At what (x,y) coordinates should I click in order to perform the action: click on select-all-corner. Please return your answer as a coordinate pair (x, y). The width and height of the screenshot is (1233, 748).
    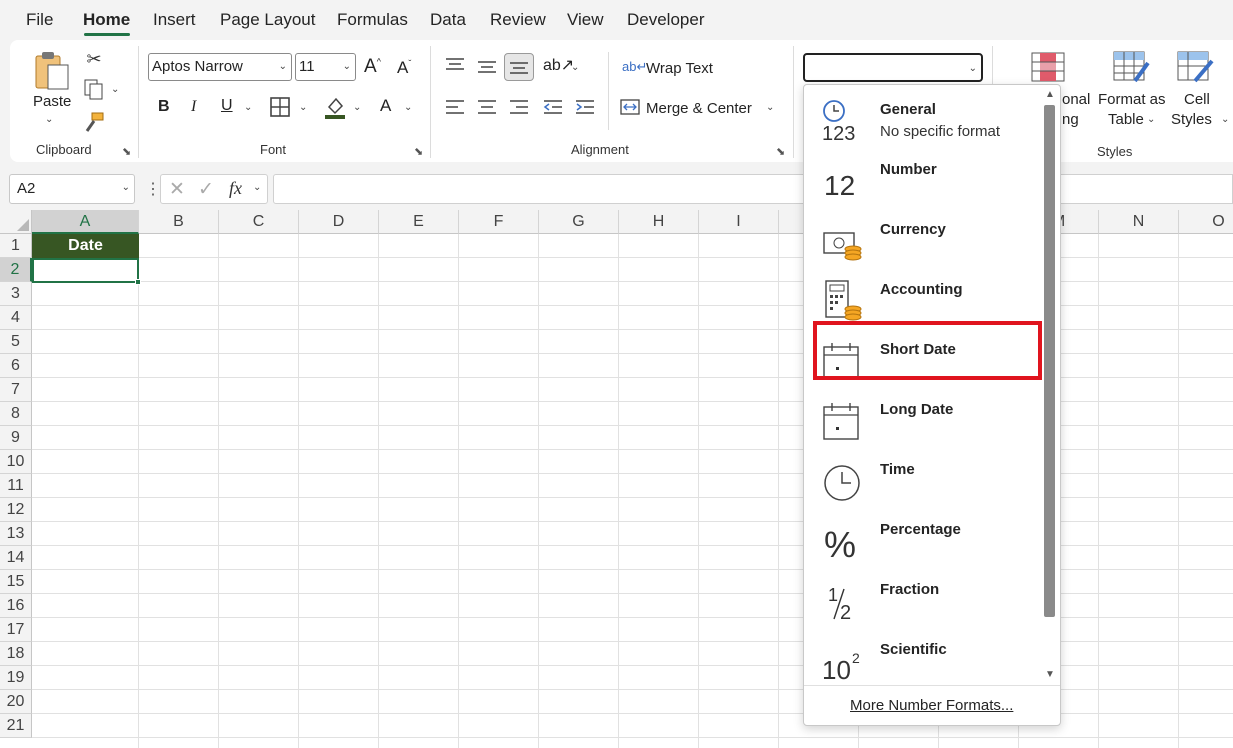
    Looking at the image, I should click on (16, 222).